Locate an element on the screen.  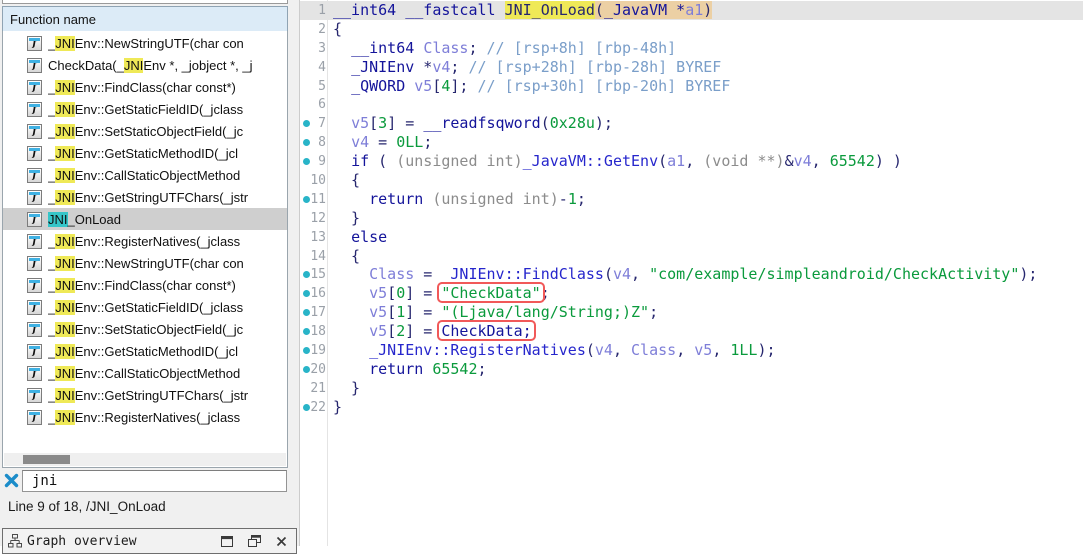
function-name-label: _JNIEnv::GetStaticMethodID(_jcl is located at coordinates (143, 153).